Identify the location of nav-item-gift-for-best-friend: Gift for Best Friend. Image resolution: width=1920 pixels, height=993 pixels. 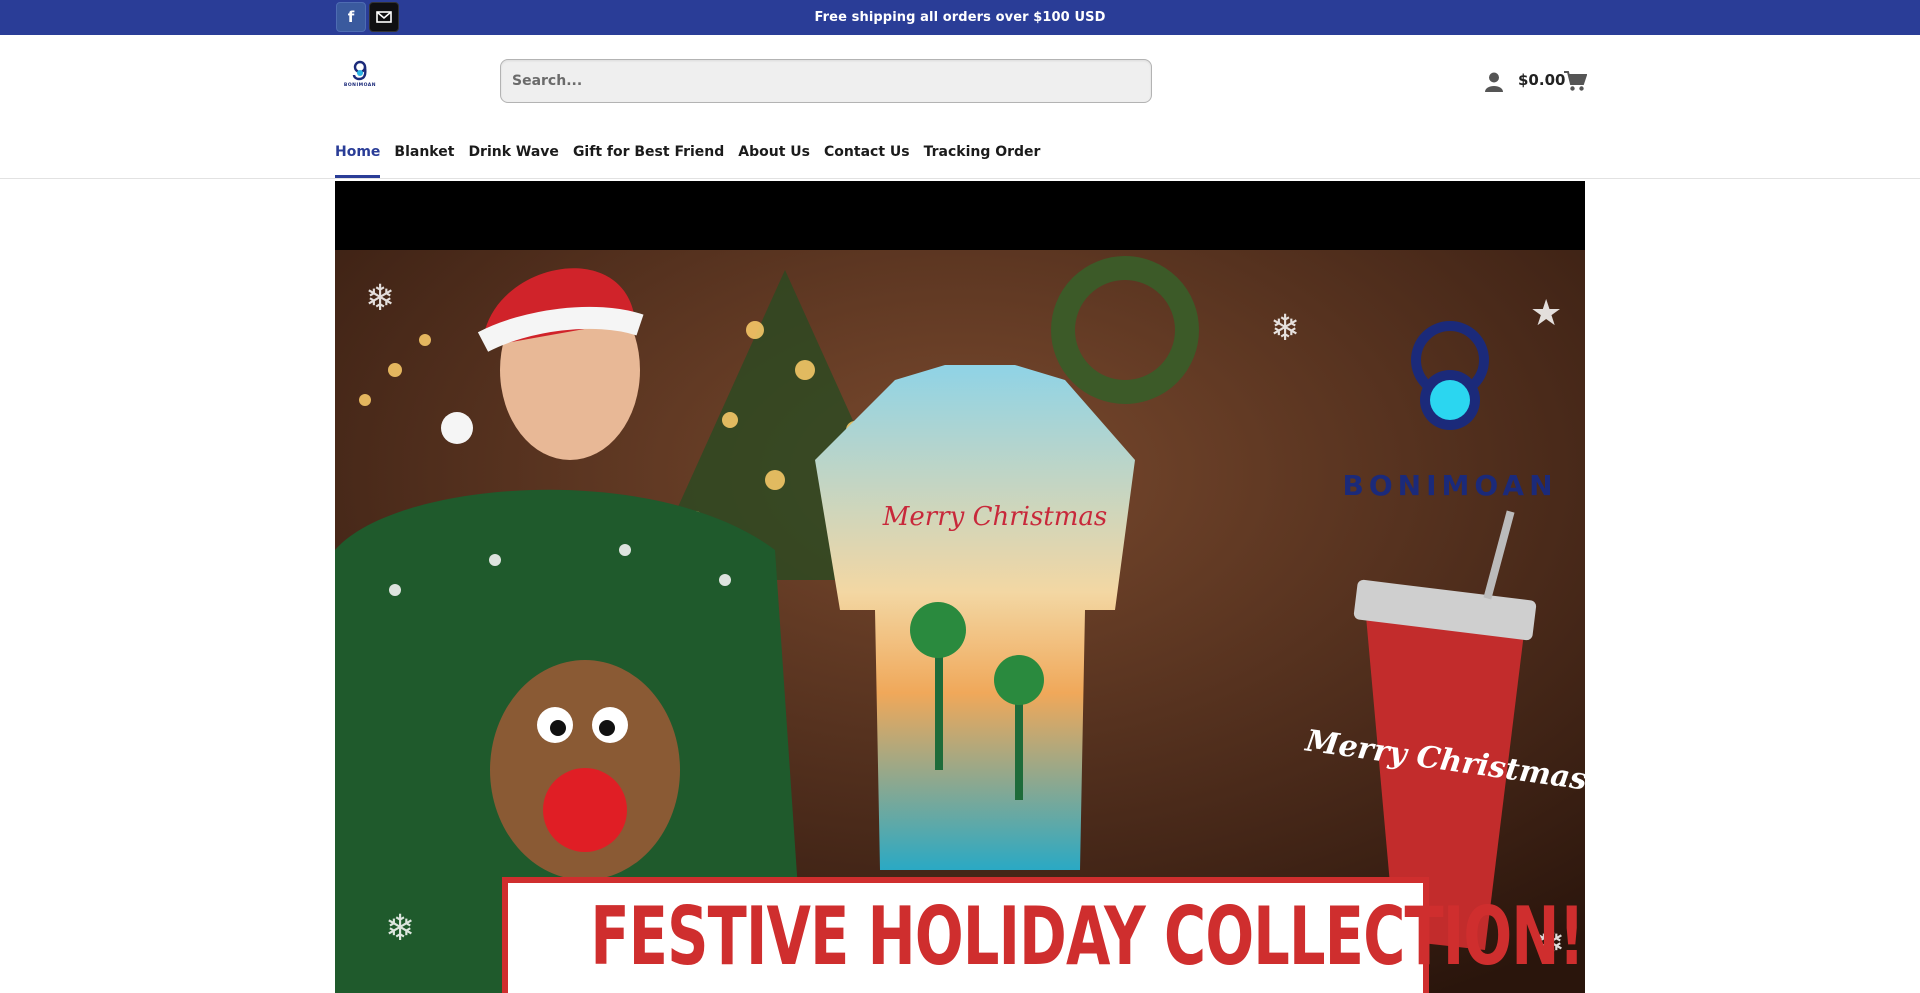
(648, 159).